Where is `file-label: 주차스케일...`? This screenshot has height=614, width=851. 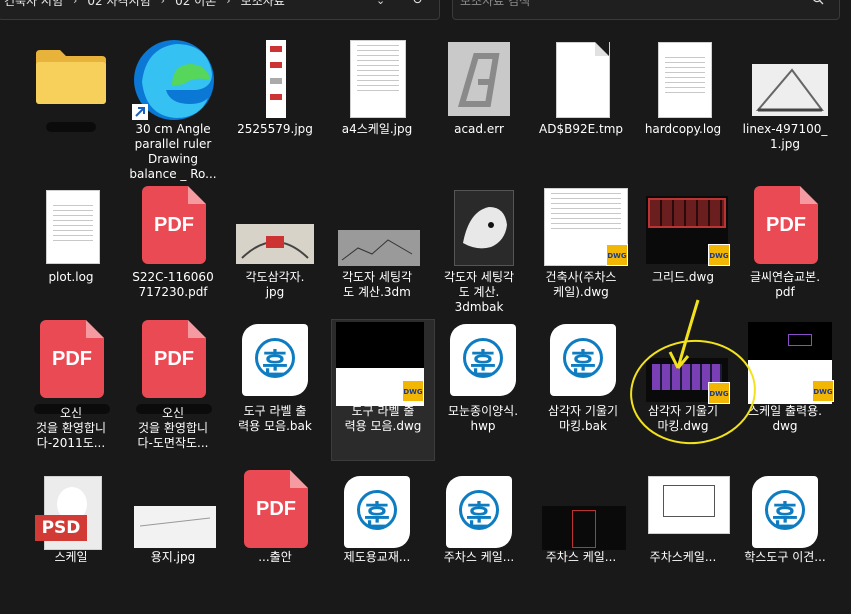 file-label: 주차스케일... is located at coordinates (683, 557).